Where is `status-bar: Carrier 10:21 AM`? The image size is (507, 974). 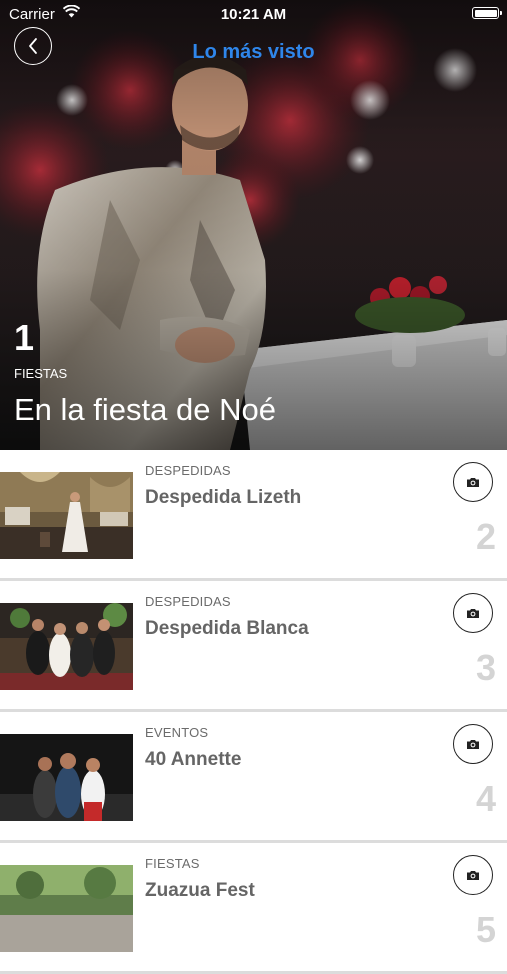
status-bar: Carrier 10:21 AM is located at coordinates (253, 14).